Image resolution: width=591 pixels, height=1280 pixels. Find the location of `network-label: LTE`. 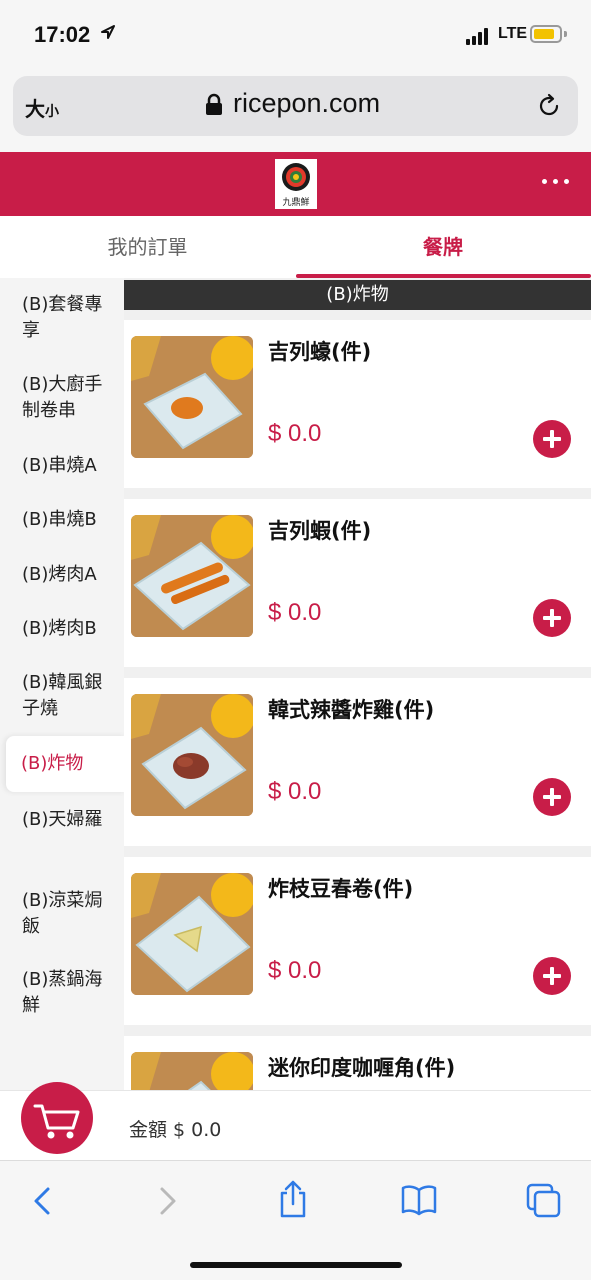

network-label: LTE is located at coordinates (513, 33).